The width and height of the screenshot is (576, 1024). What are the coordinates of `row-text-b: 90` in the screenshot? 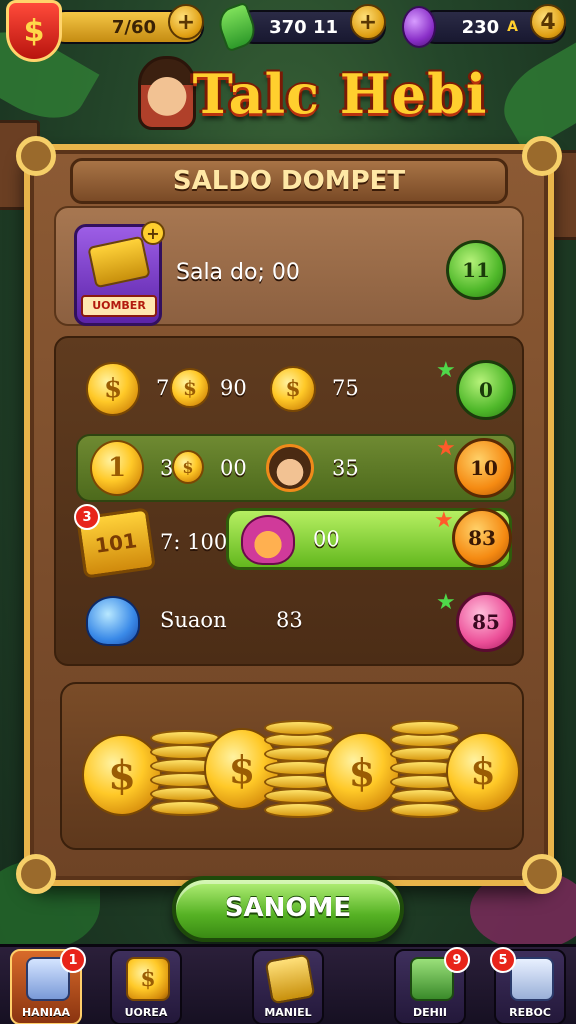 It's located at (233, 388).